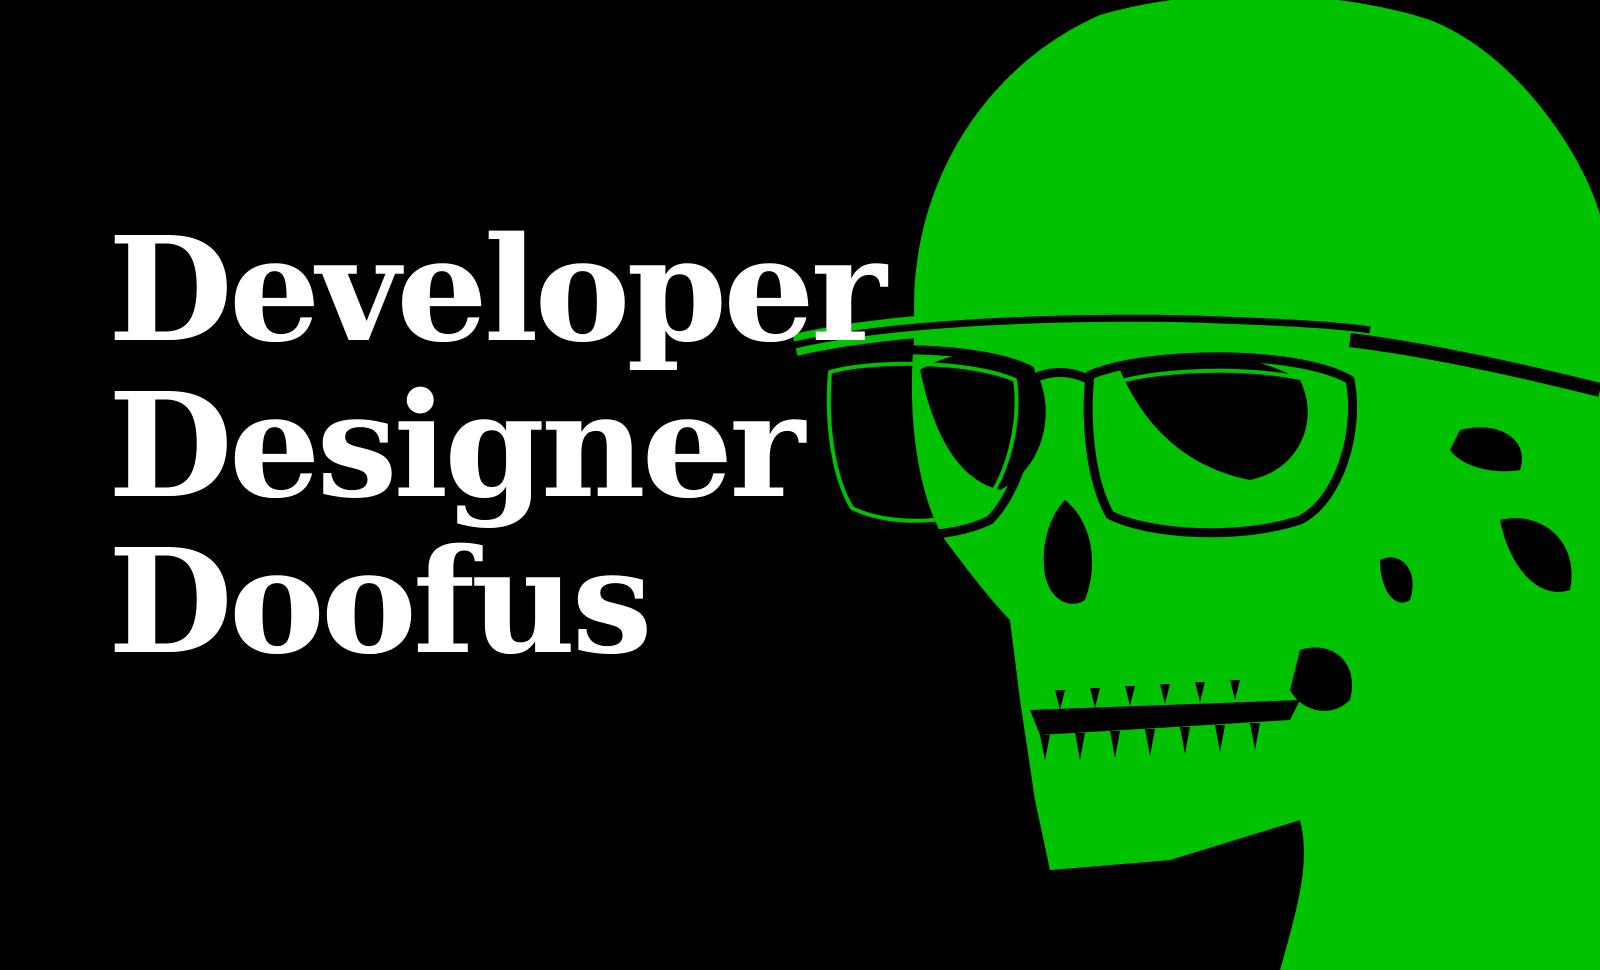  Describe the element at coordinates (497, 289) in the screenshot. I see `headline-line-developer: Developer` at that location.